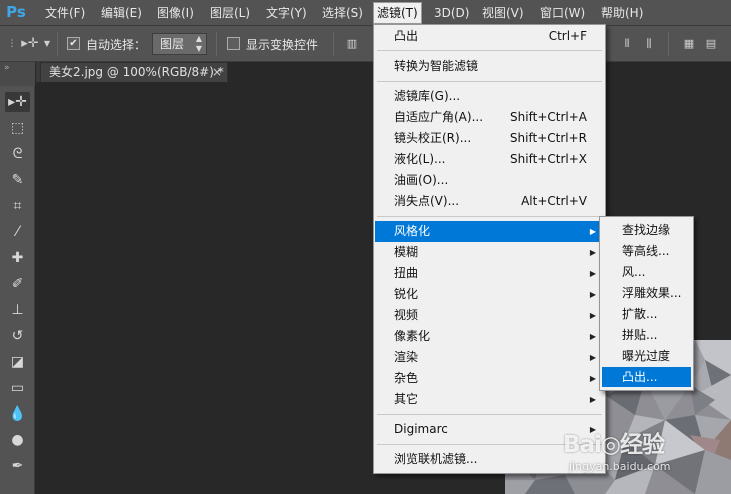 The image size is (731, 494). What do you see at coordinates (17, 74) in the screenshot?
I see `panel-collapse-icon: »` at bounding box center [17, 74].